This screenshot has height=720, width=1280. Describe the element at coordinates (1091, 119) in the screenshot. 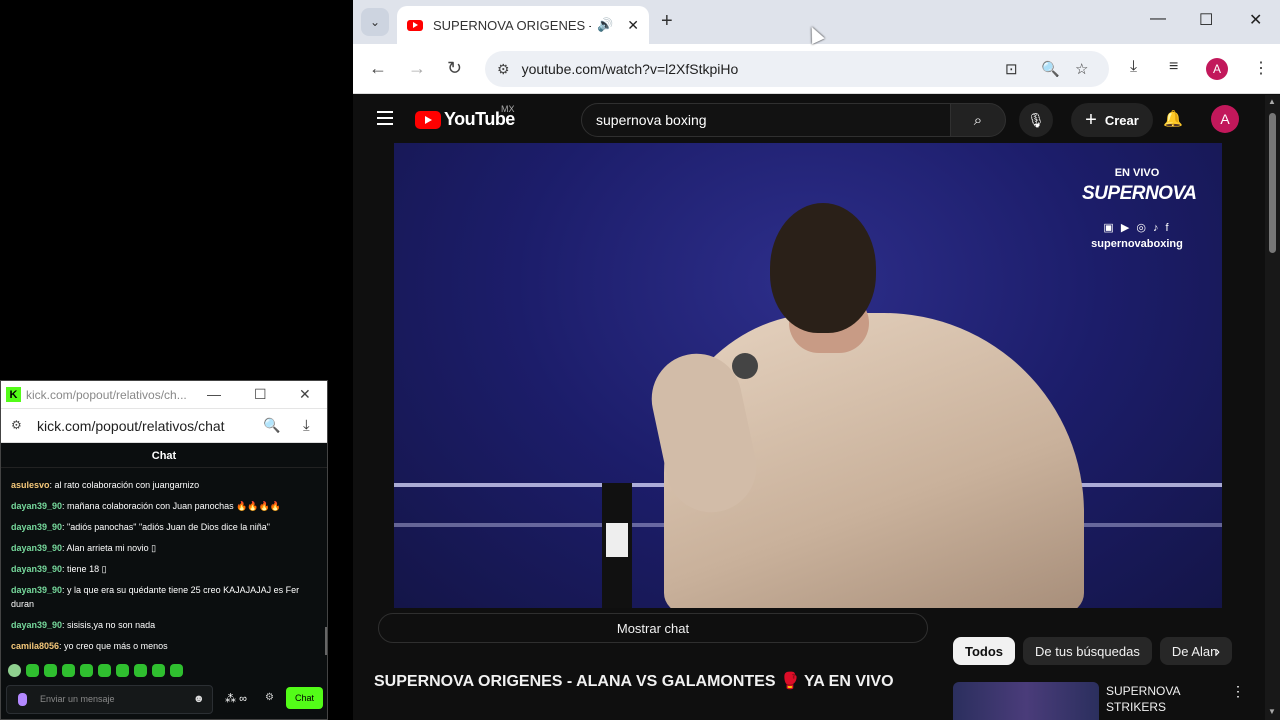

I see `plus-icon: +` at that location.